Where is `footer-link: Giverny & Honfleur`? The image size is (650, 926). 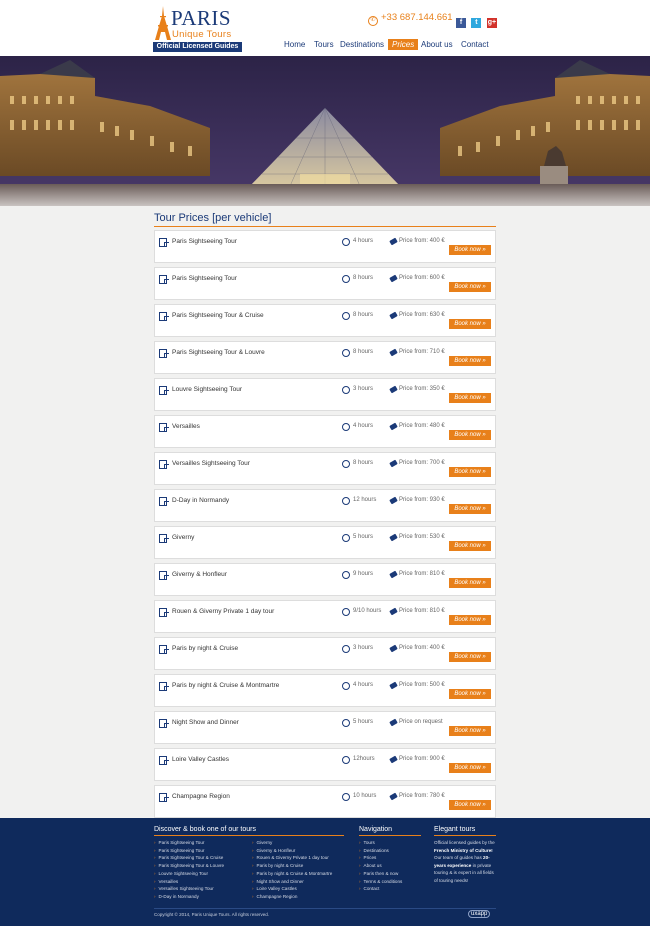
footer-link: Giverny & Honfleur is located at coordinates (292, 851).